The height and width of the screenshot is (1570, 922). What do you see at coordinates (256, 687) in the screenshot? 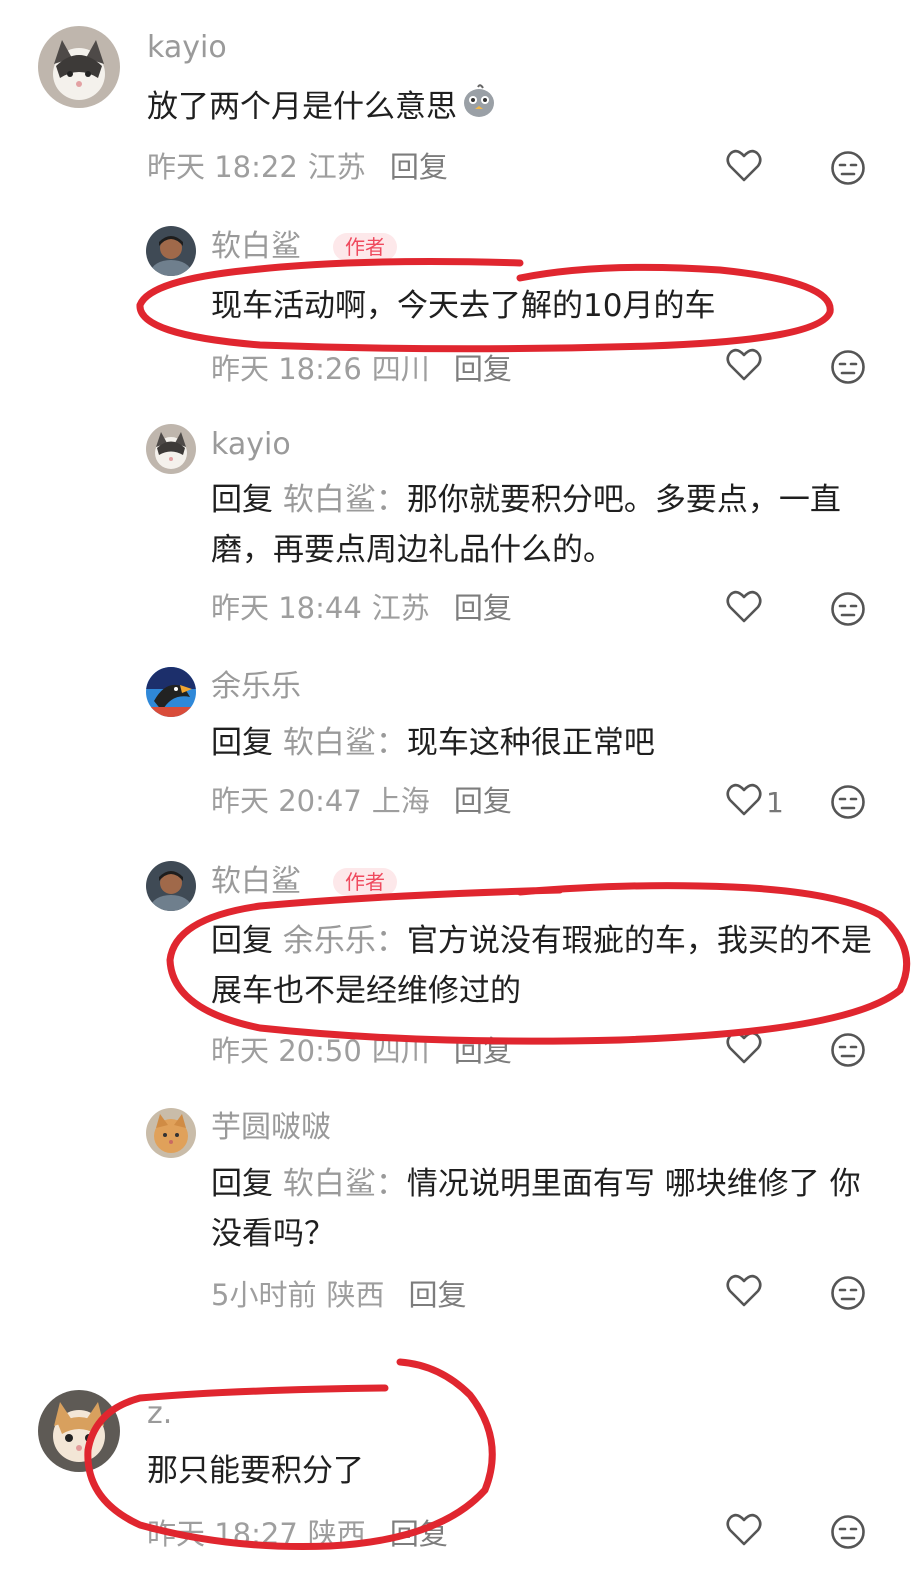
I see `username: 余乐乐` at bounding box center [256, 687].